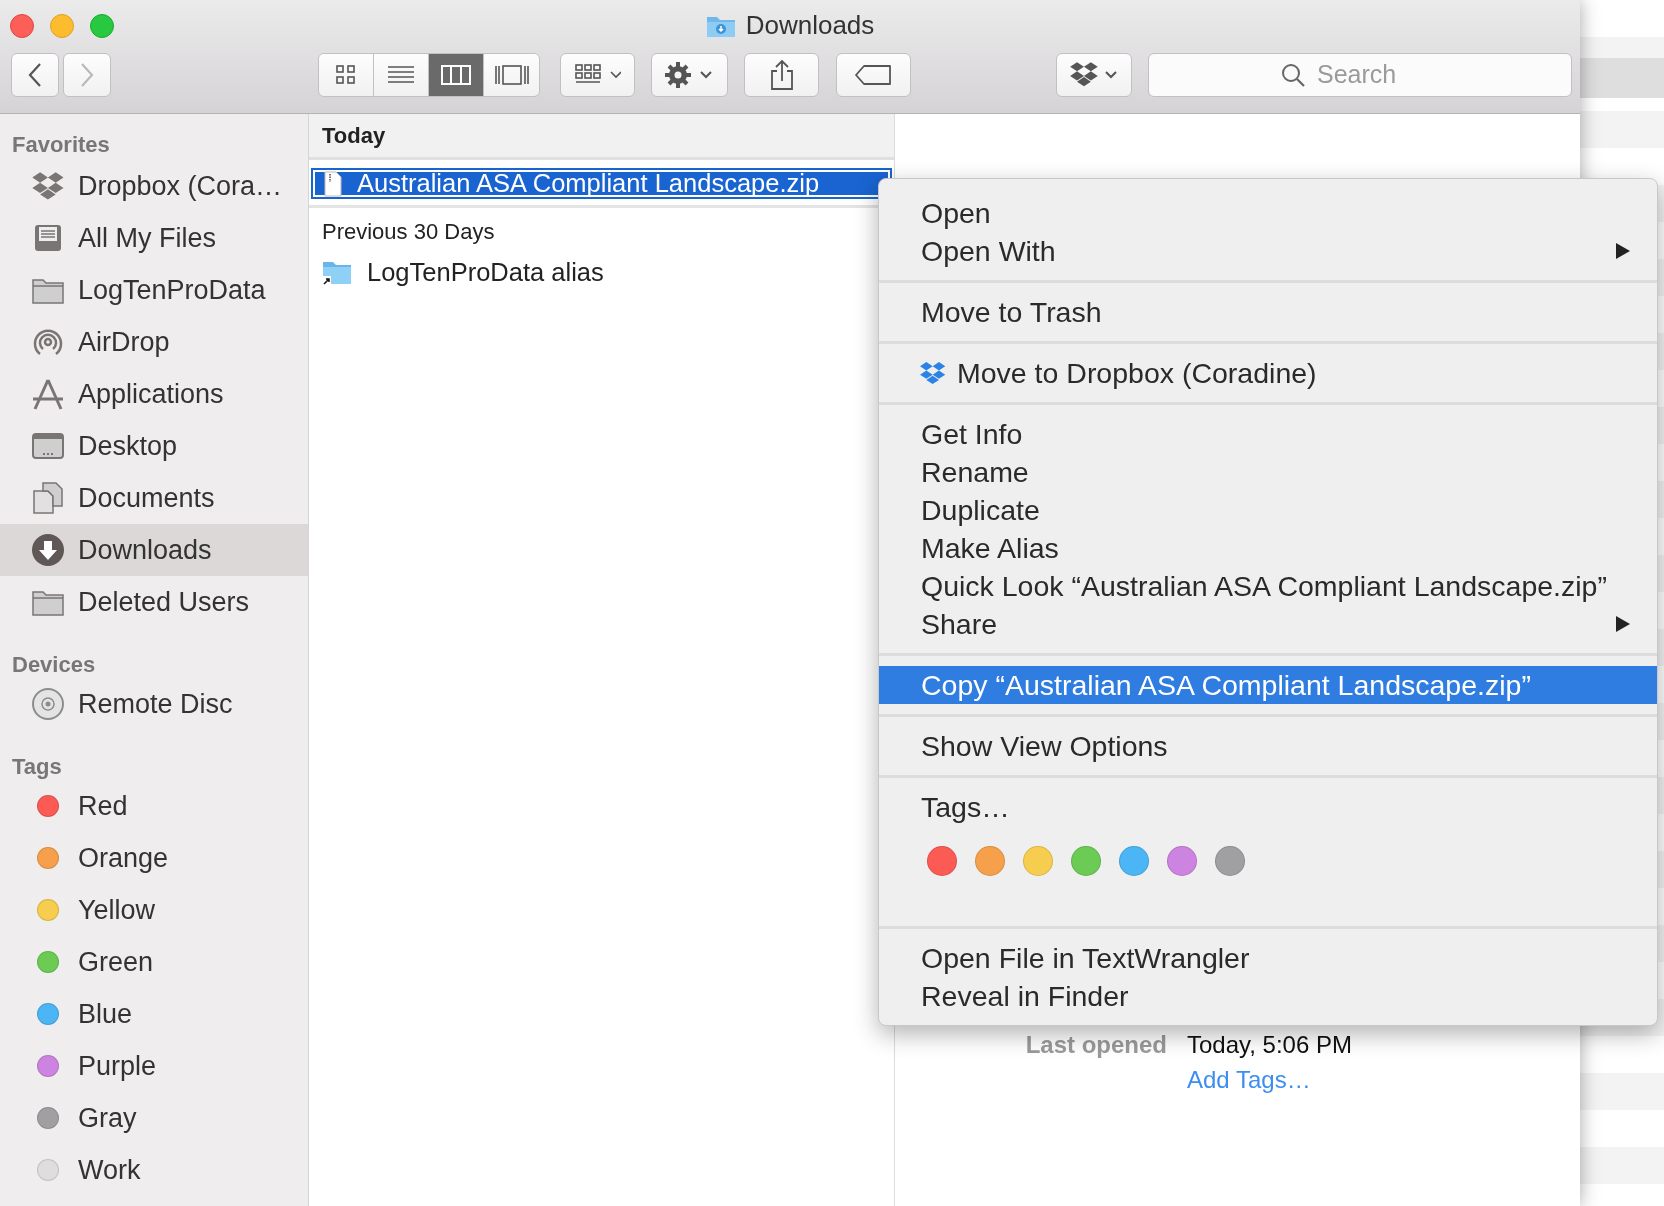 This screenshot has height=1206, width=1664. I want to click on menu-item: Move to Dropbox (Coradine), so click(1268, 373).